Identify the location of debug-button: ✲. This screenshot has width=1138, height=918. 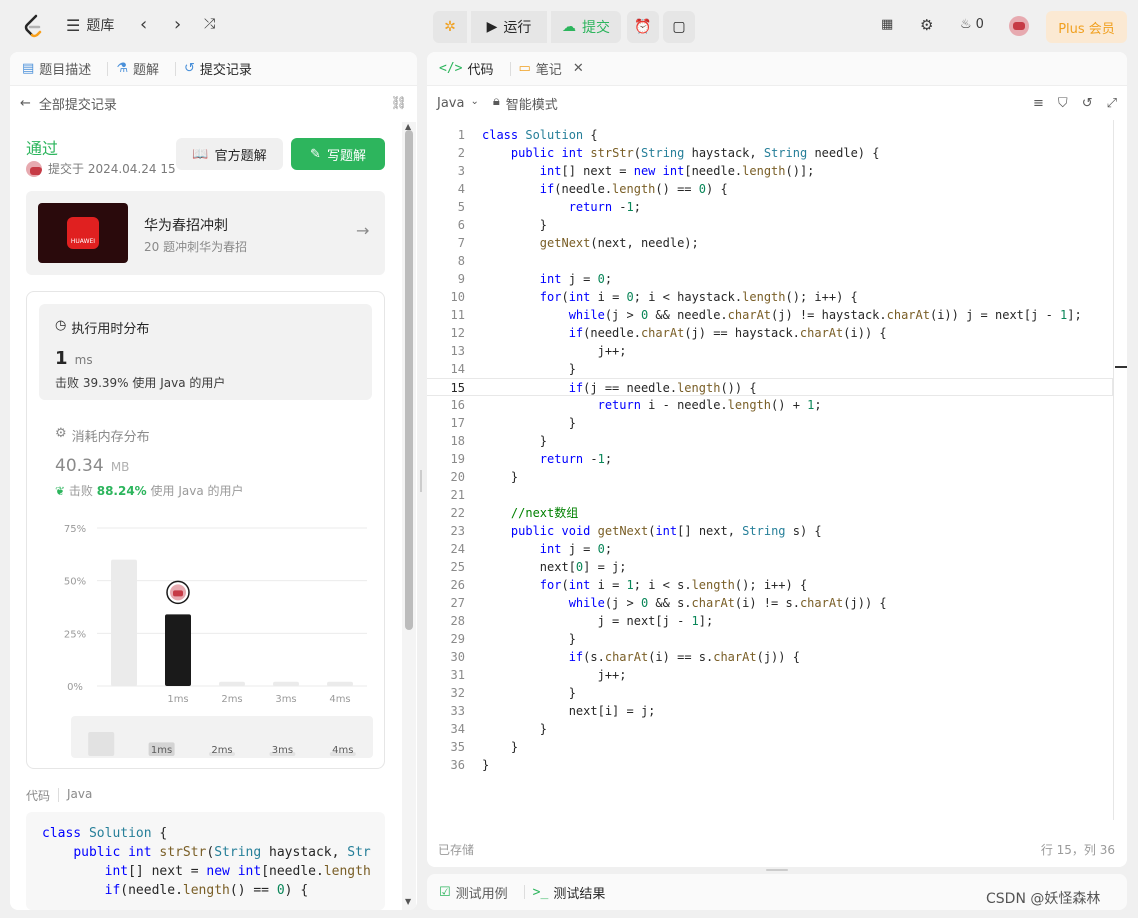
(450, 27).